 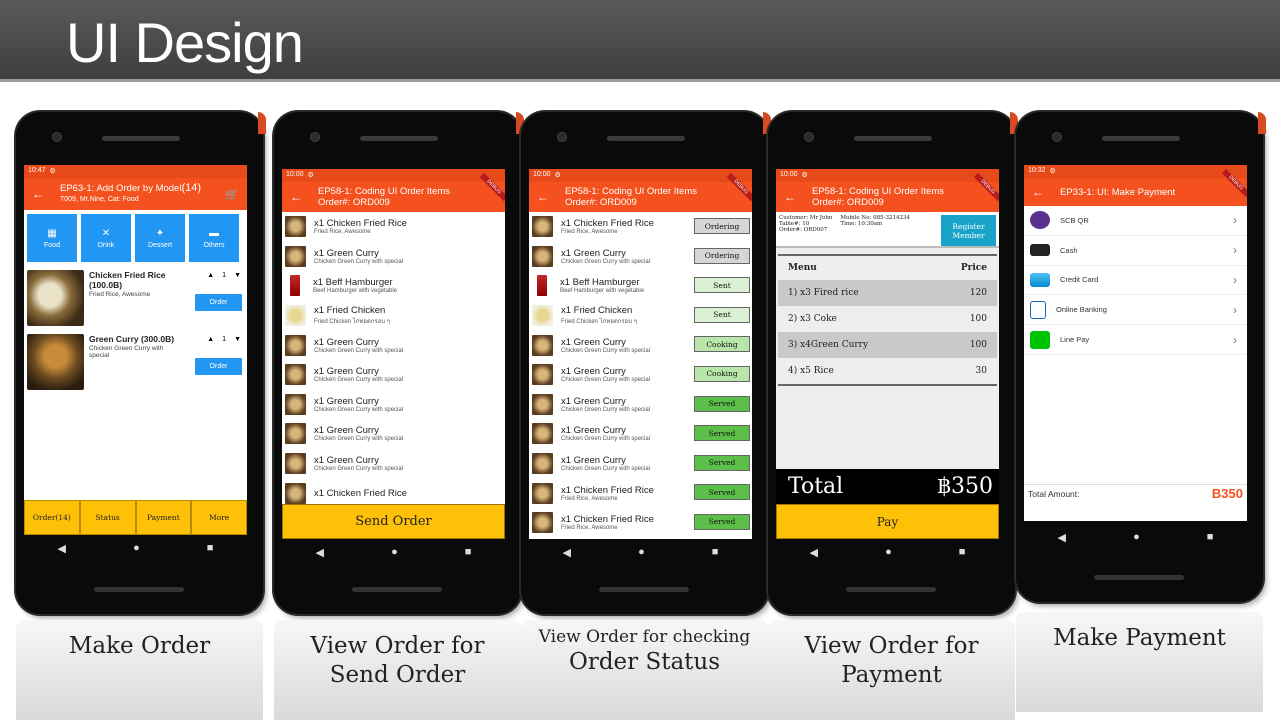 I want to click on status-badge: Sent, so click(x=722, y=285).